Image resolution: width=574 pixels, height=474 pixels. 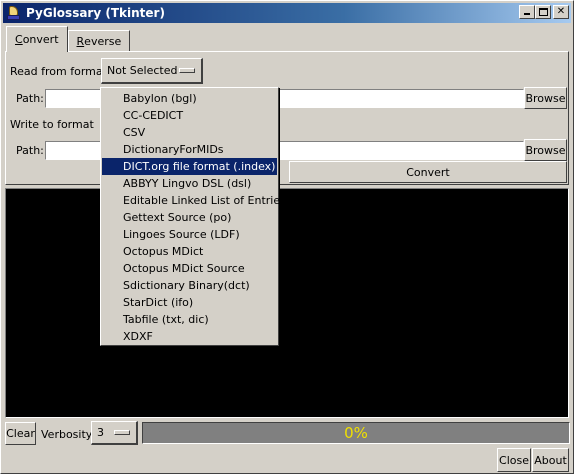 I want to click on progress-bar: 0%, so click(x=356, y=433).